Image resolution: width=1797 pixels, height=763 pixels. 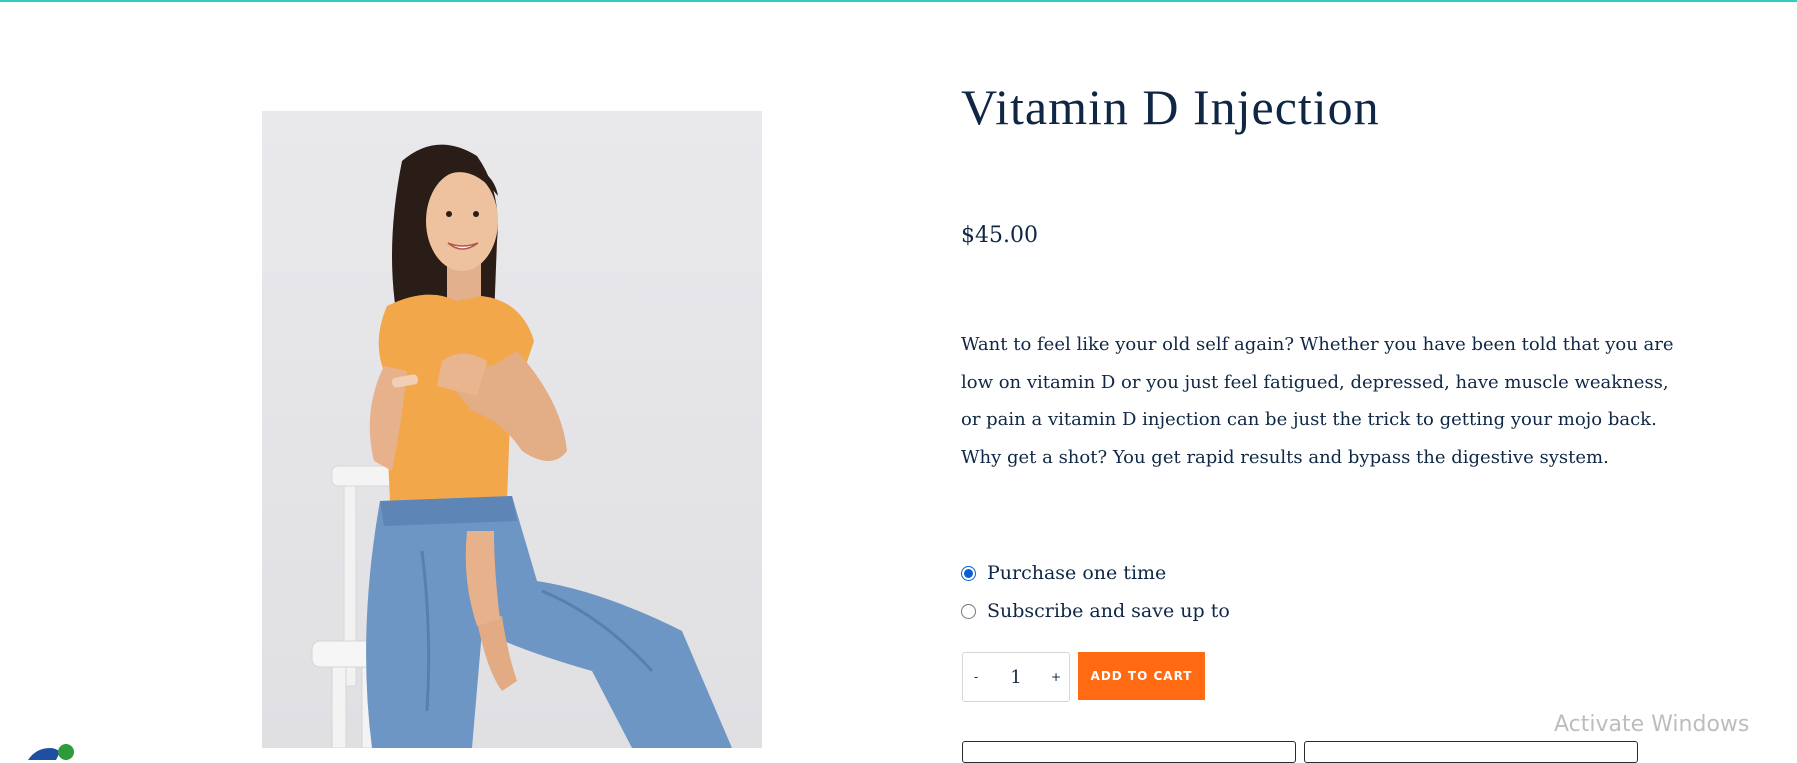 I want to click on purchase-one-time-option: Purchase one time, so click(x=1063, y=573).